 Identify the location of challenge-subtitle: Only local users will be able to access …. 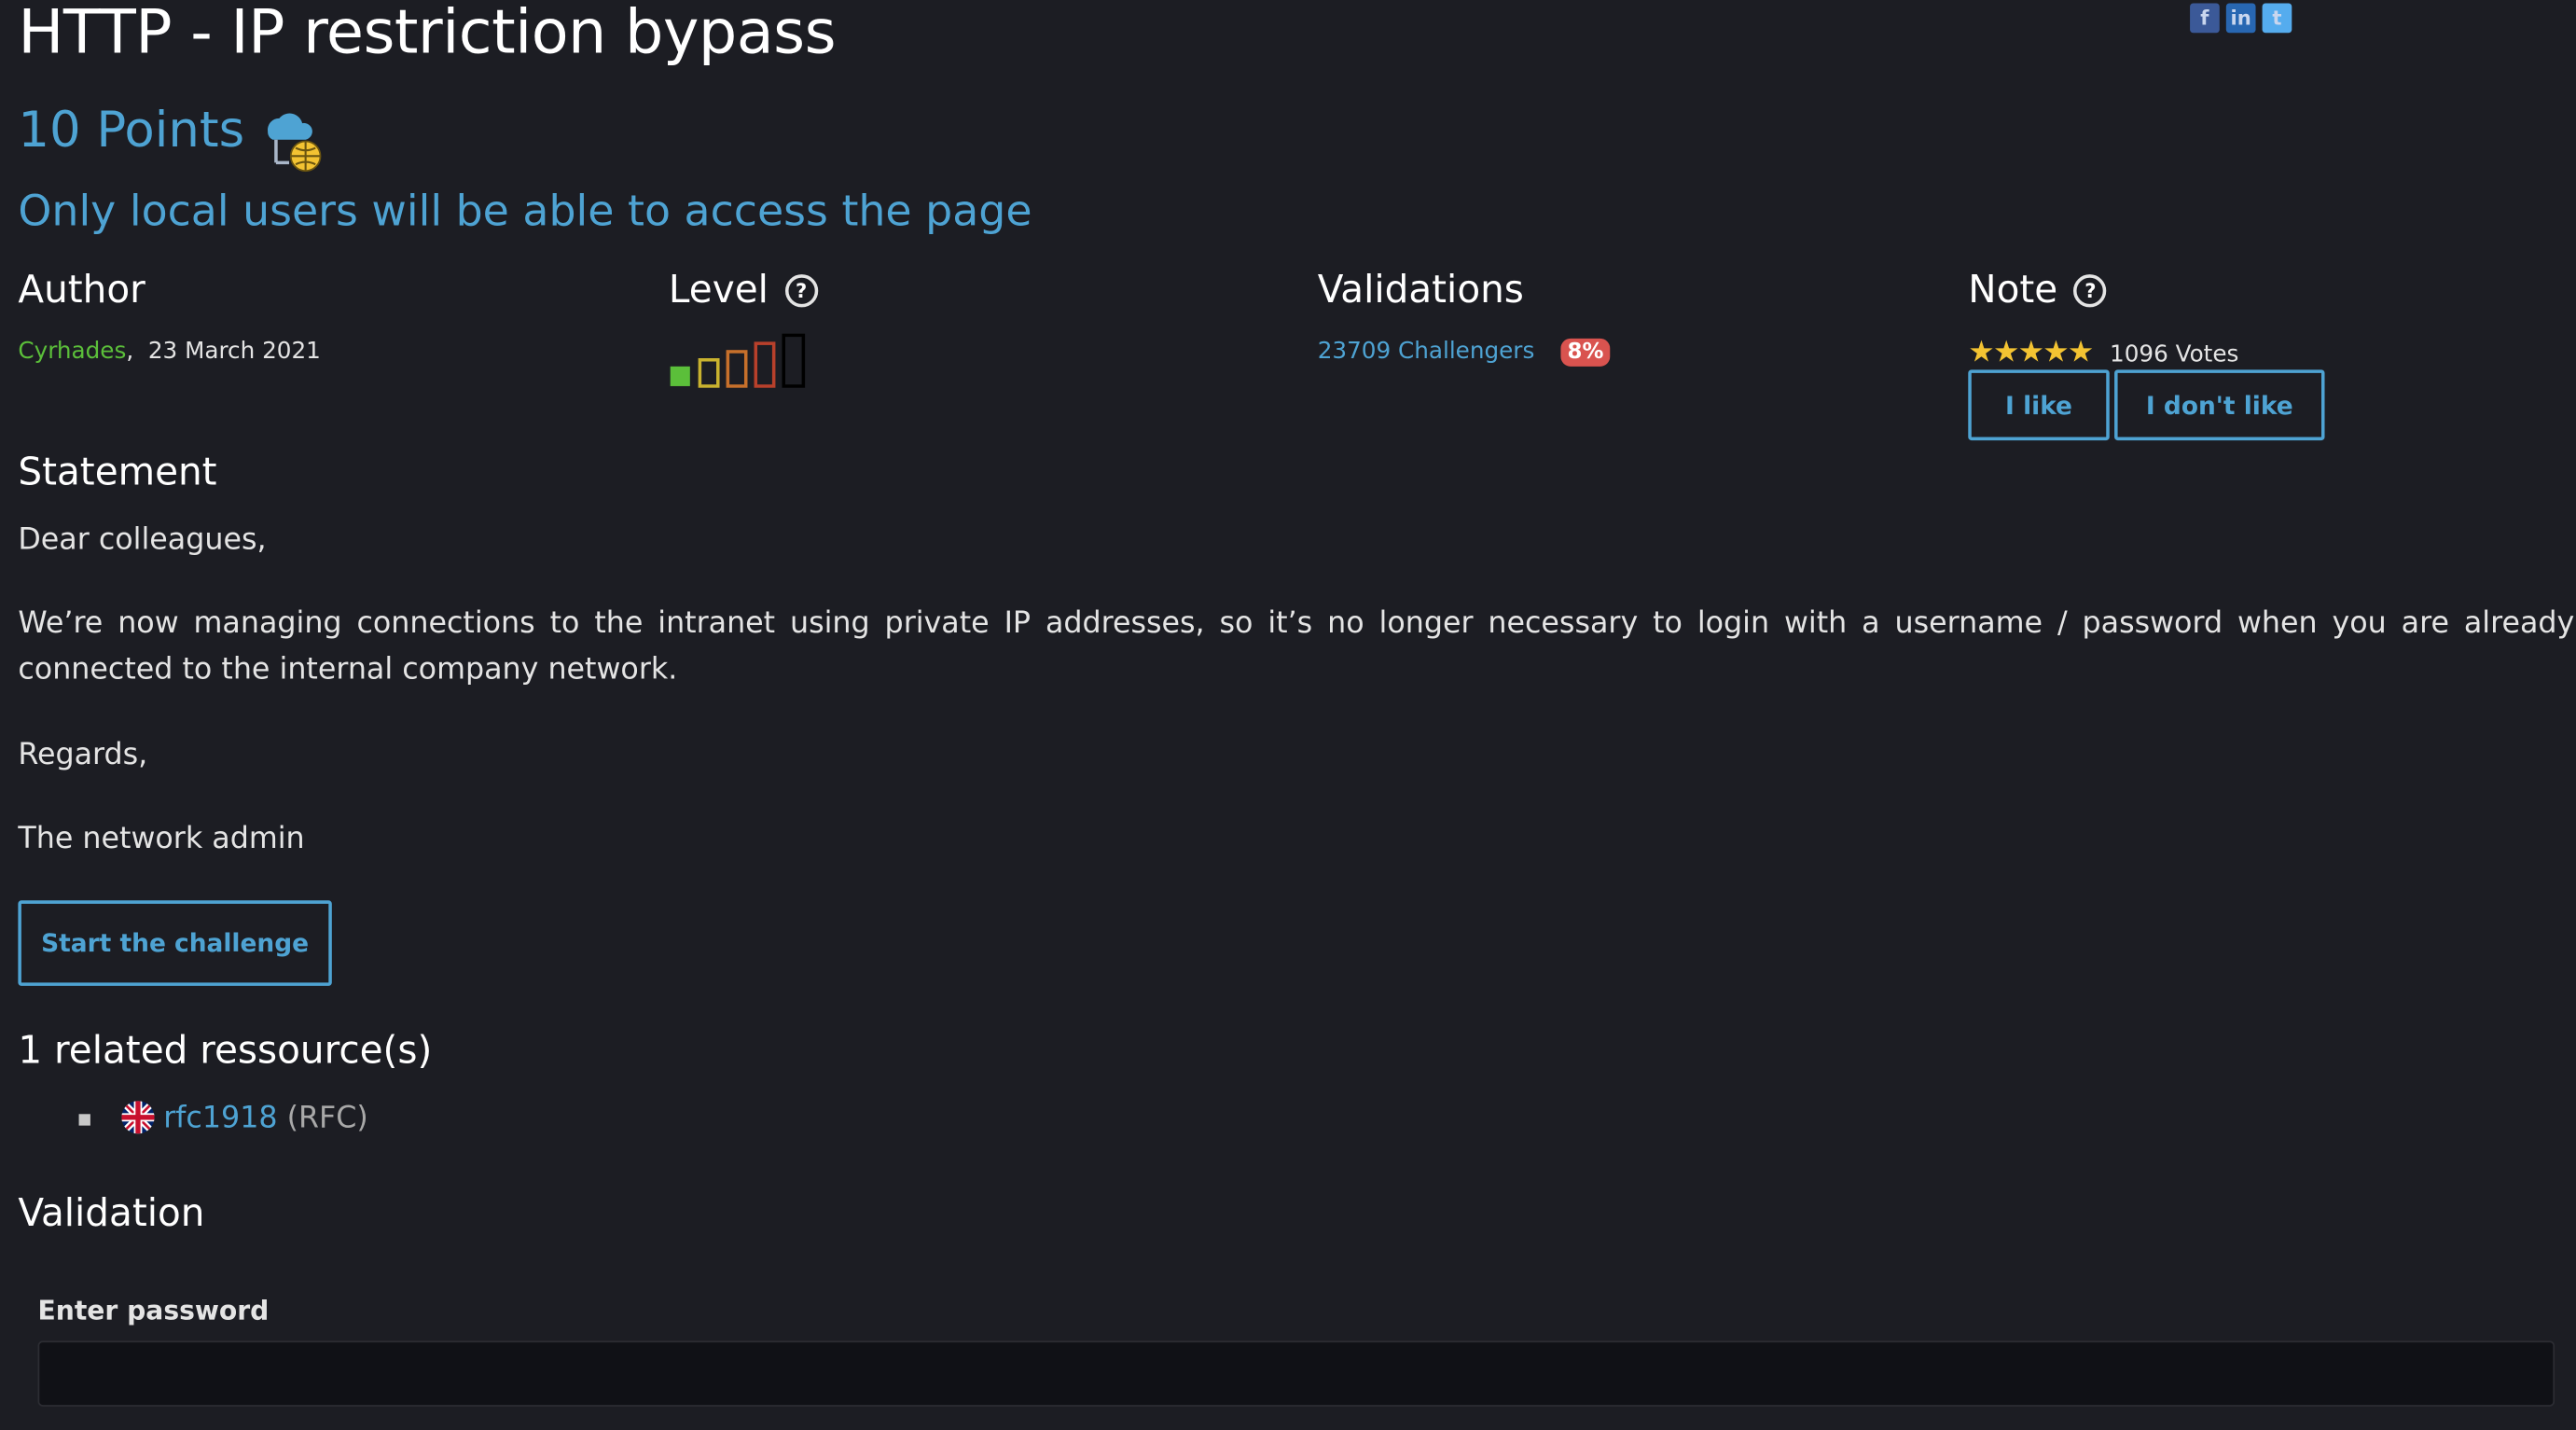
(525, 212).